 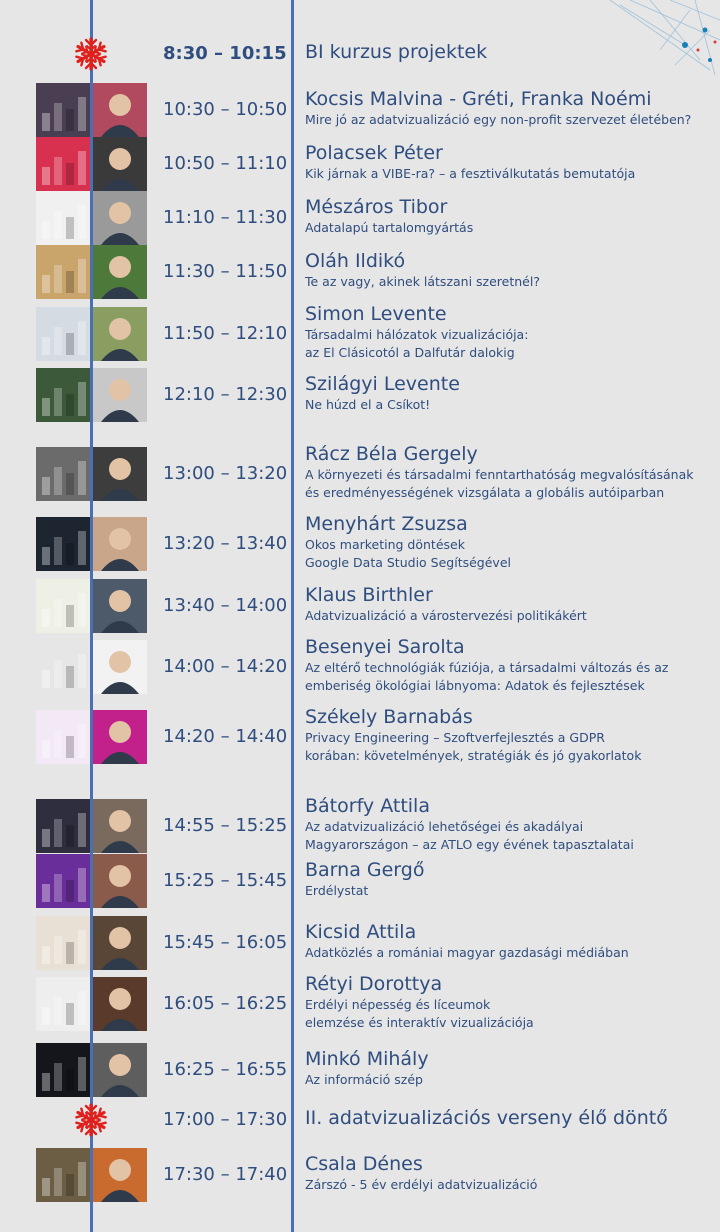 What do you see at coordinates (292, 616) in the screenshot?
I see `timeline-line-right` at bounding box center [292, 616].